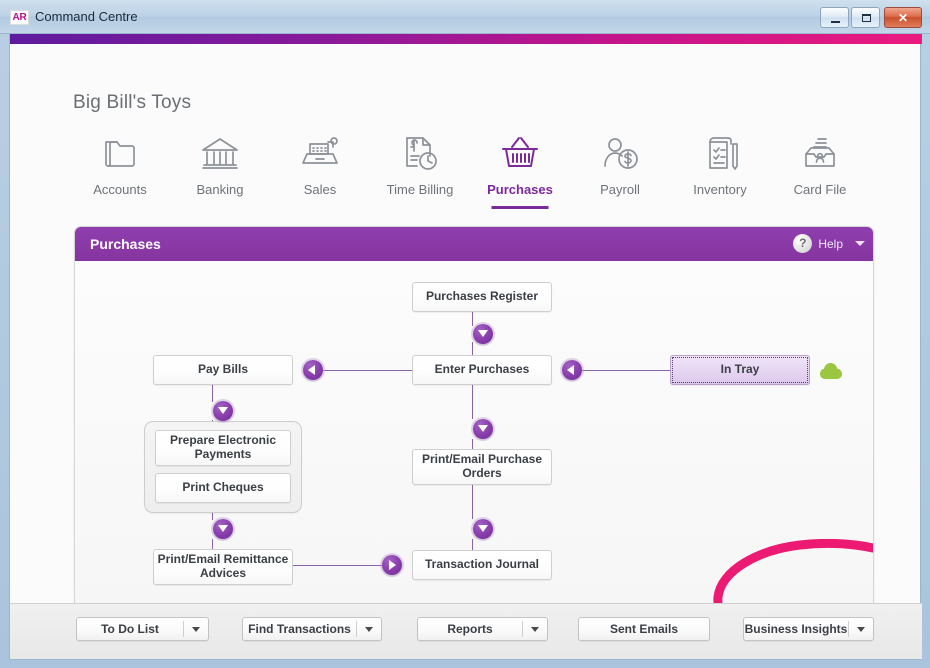 This screenshot has height=668, width=930. What do you see at coordinates (740, 370) in the screenshot?
I see `flow-node-in-tray: In Tray` at bounding box center [740, 370].